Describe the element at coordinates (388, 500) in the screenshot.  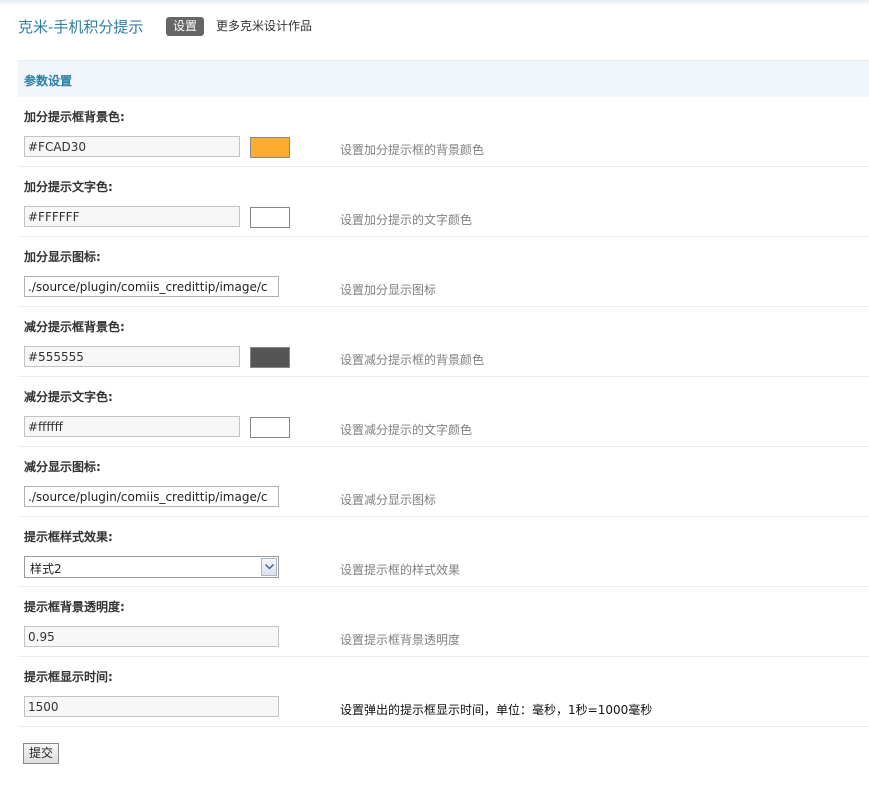
I see `setting-description: 设置减分显示图标` at that location.